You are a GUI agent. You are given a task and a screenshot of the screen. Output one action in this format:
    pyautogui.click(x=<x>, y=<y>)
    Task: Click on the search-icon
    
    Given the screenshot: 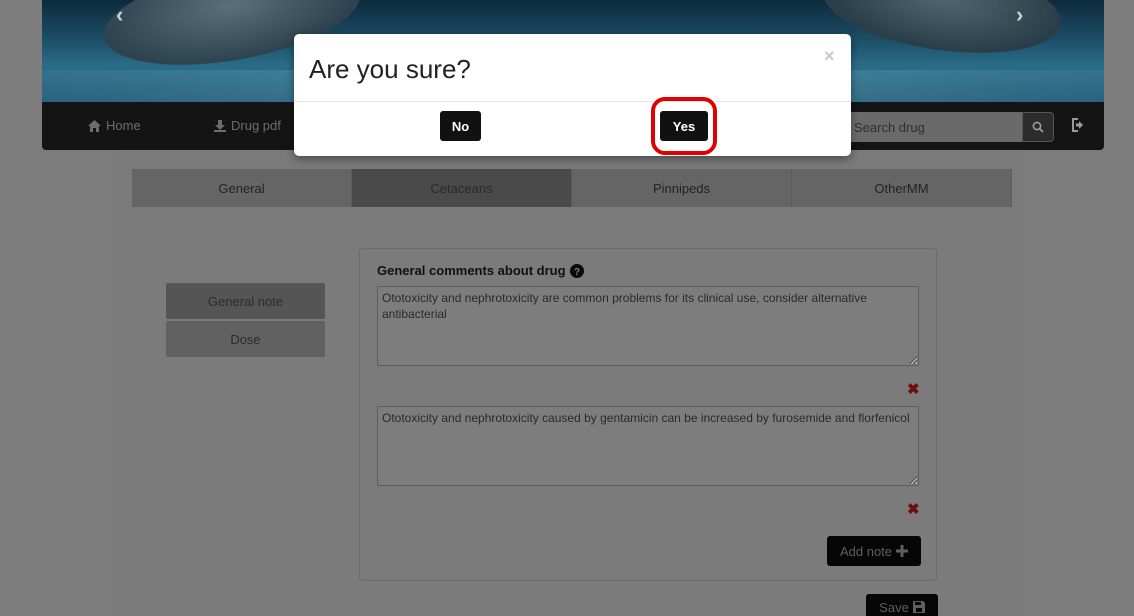 What is the action you would take?
    pyautogui.click(x=1038, y=127)
    